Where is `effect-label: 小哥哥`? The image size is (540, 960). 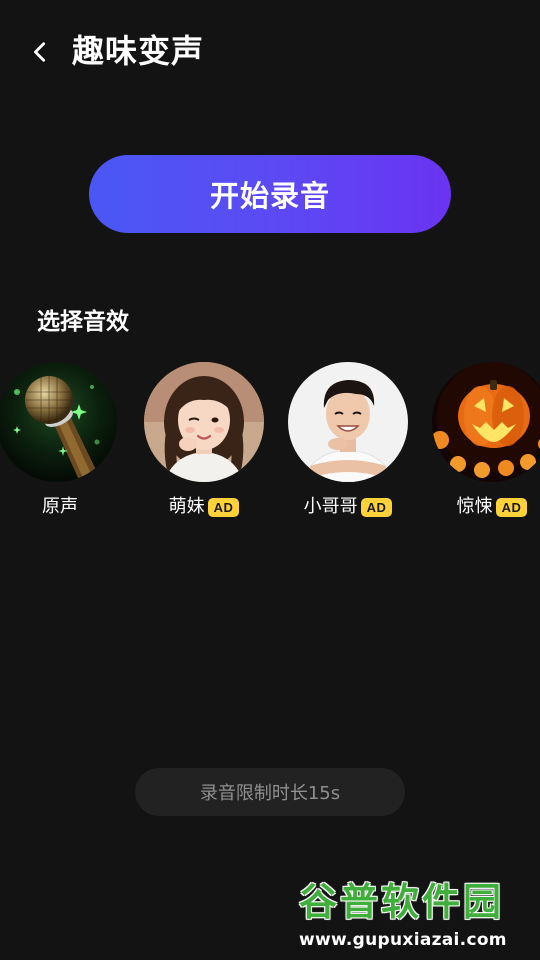 effect-label: 小哥哥 is located at coordinates (330, 506).